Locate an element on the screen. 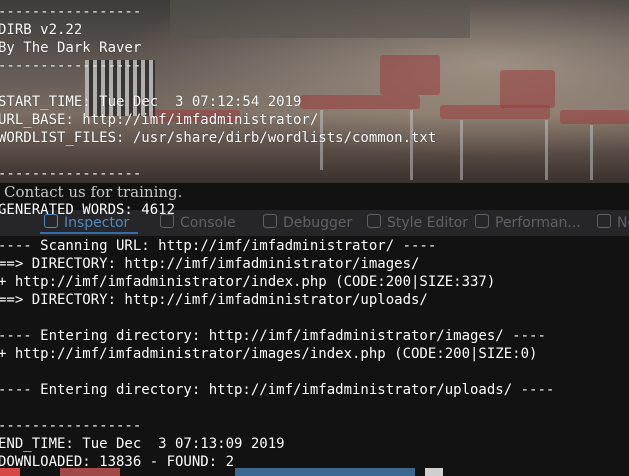  performance-icon is located at coordinates (482, 221).